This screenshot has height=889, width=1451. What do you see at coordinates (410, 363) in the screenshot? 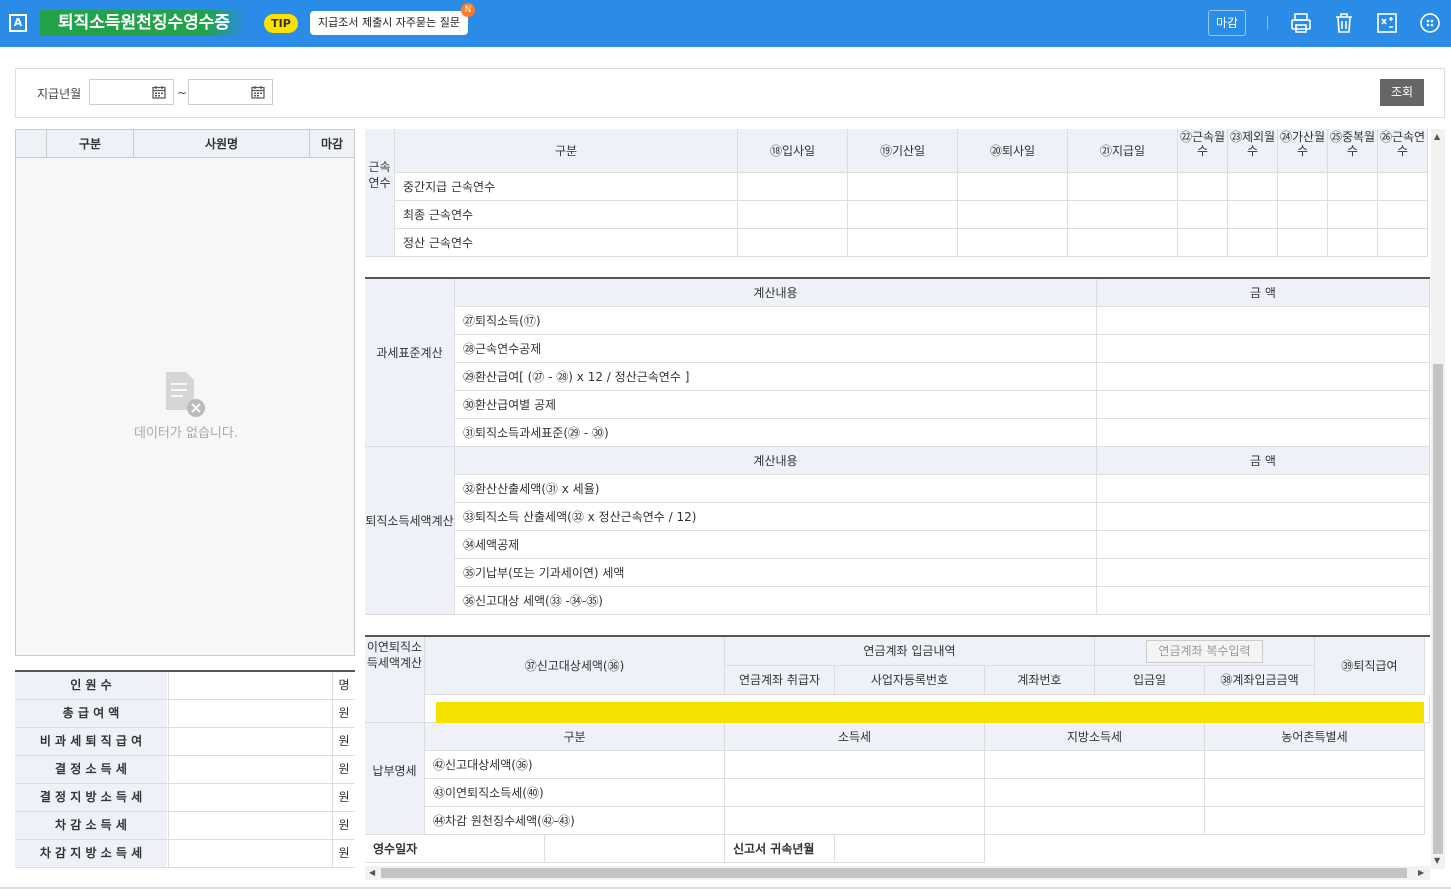
I see `tax_base-side-label: 과세표준계산` at bounding box center [410, 363].